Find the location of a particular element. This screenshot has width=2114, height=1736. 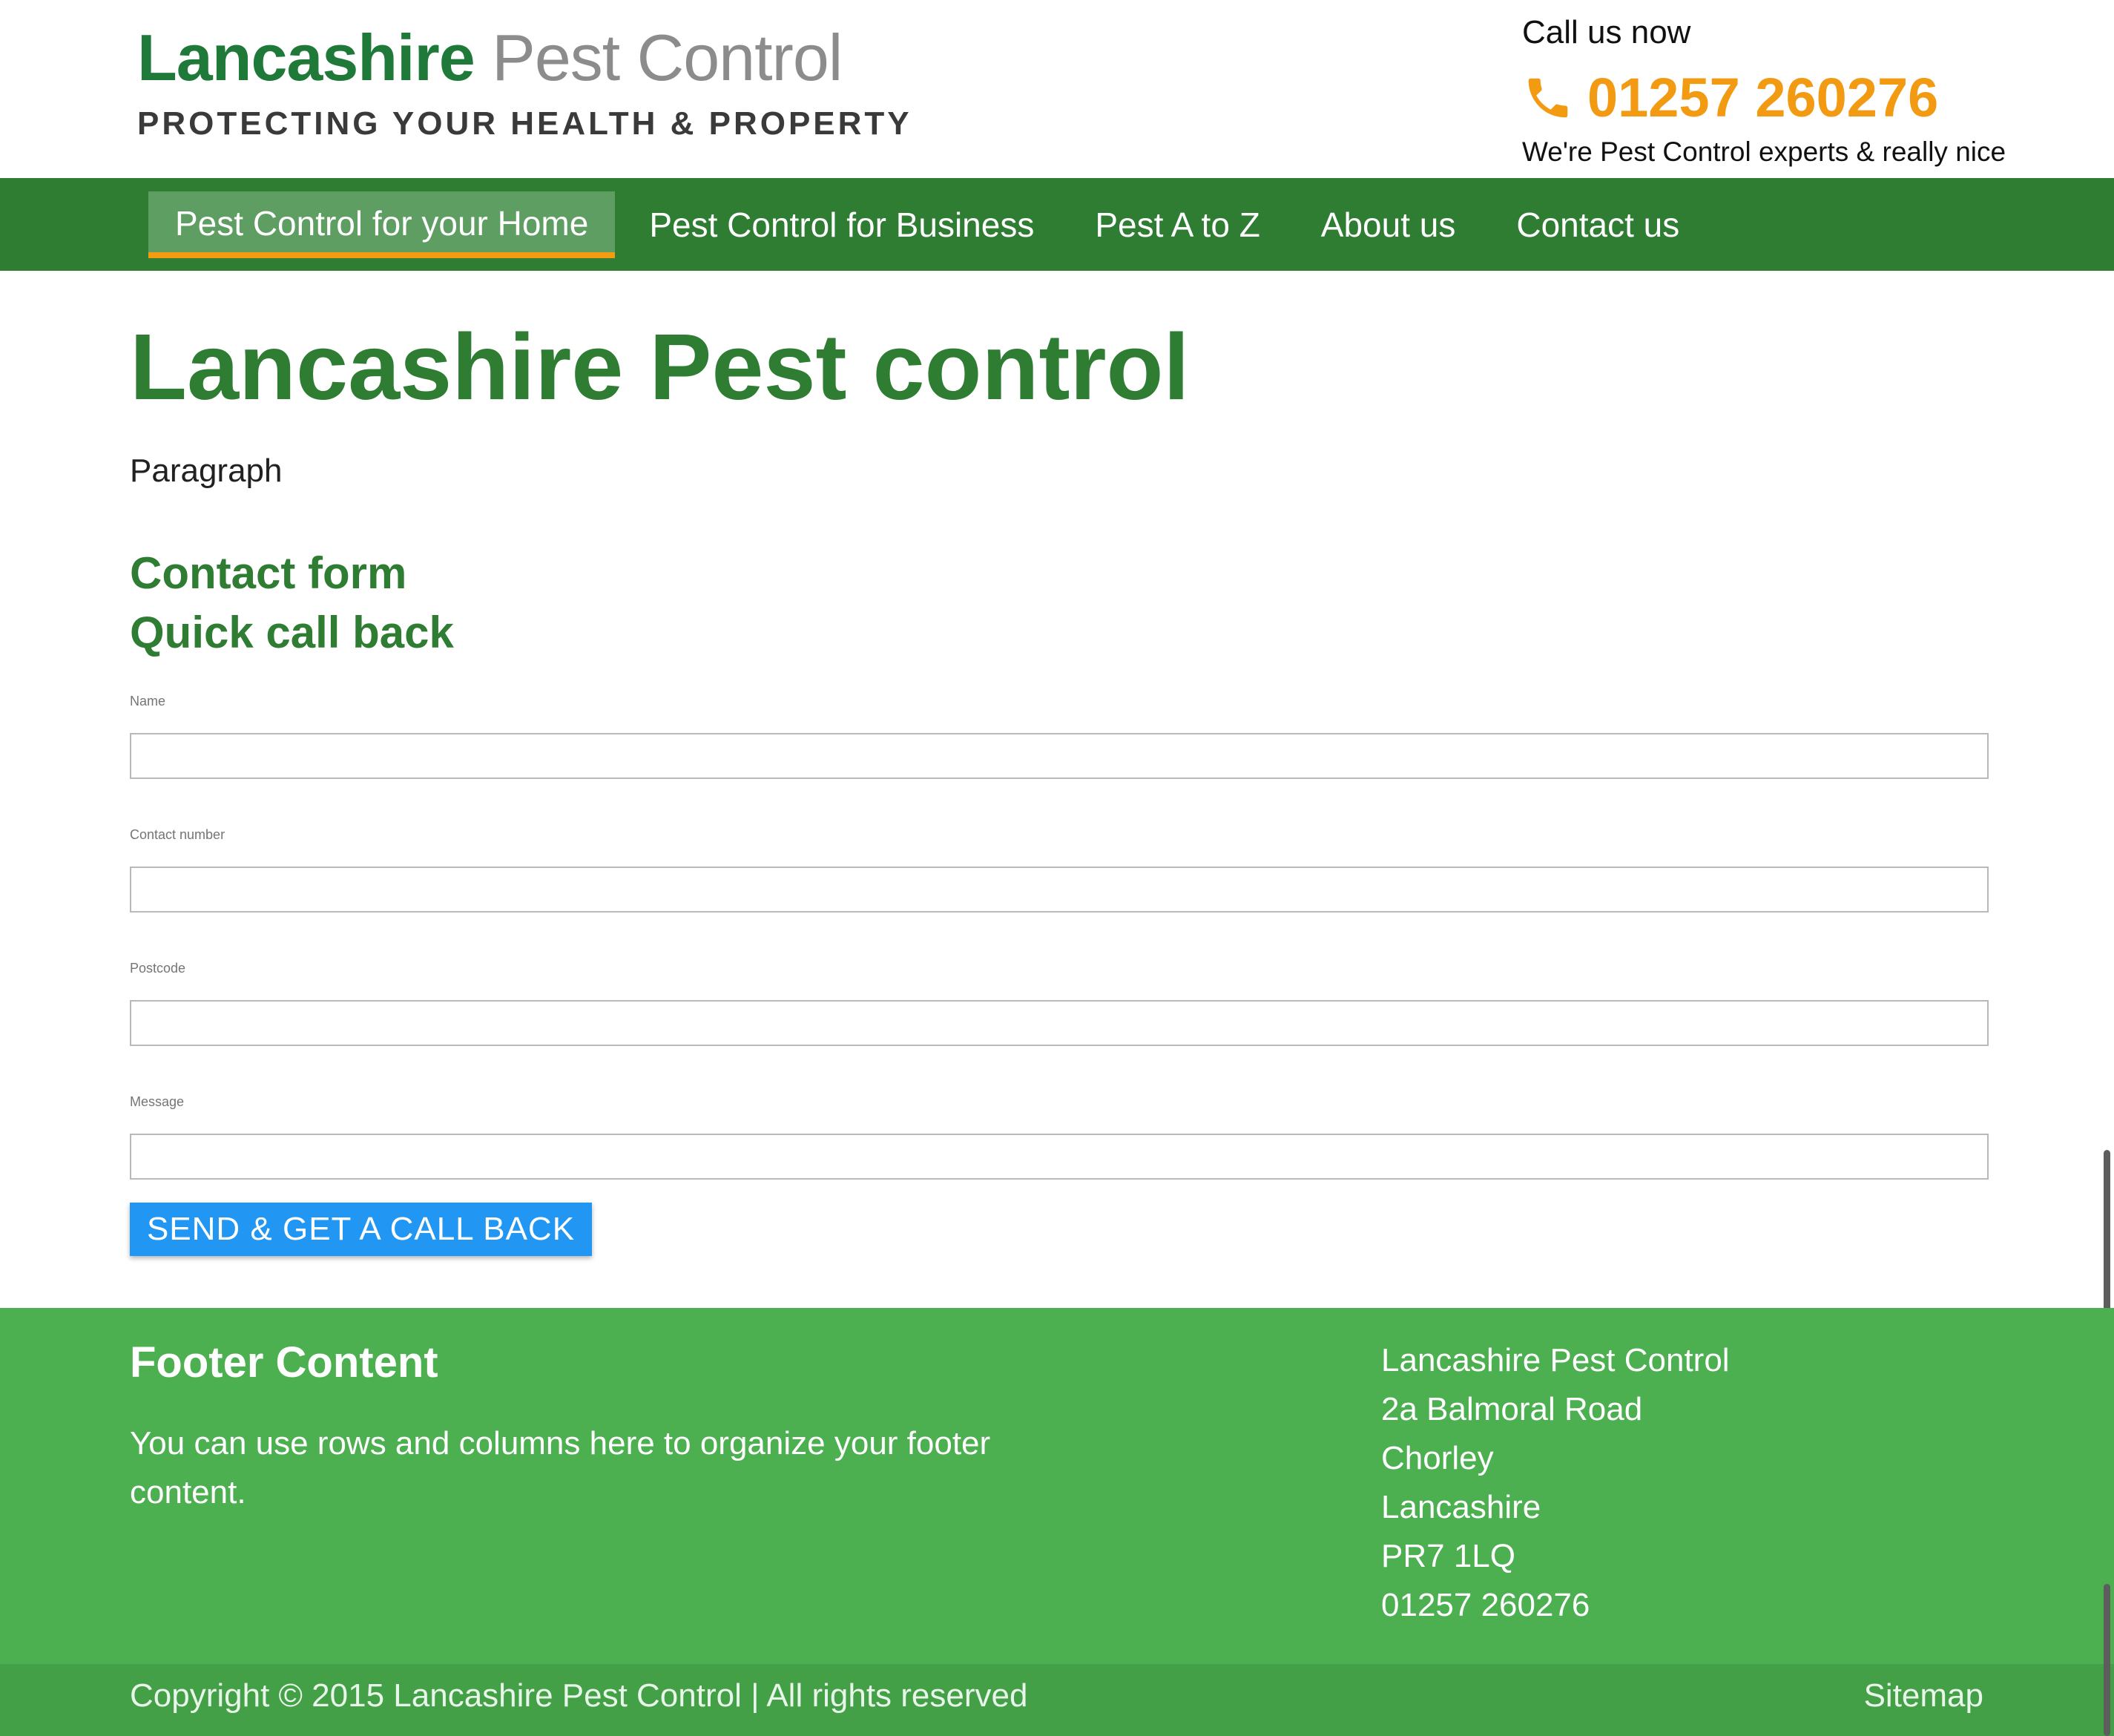

nav-item-contact: Contact us is located at coordinates (1598, 225).